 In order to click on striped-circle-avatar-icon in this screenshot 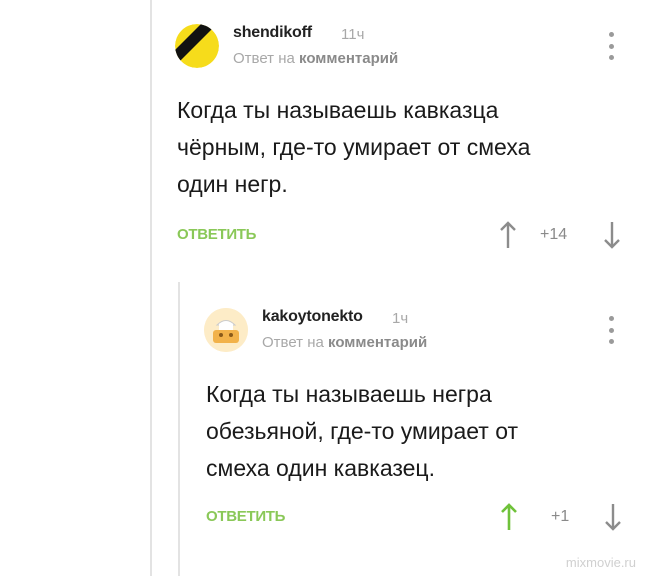, I will do `click(197, 46)`.